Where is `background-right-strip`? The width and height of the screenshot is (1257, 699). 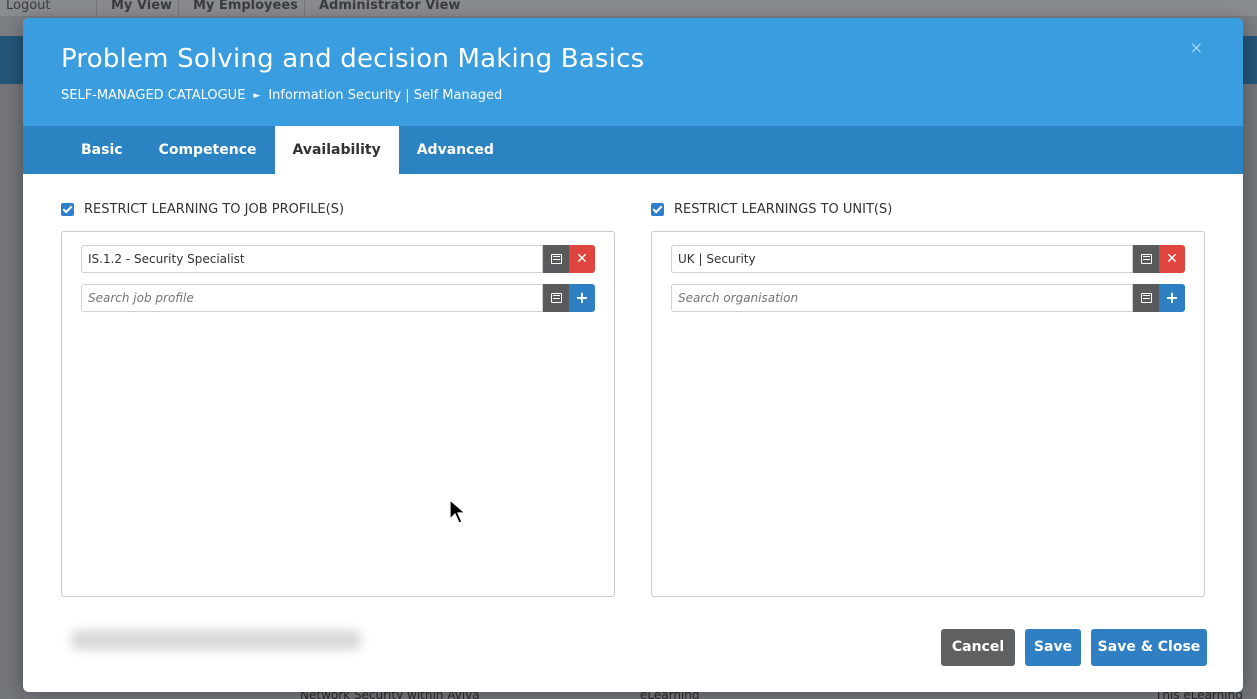 background-right-strip is located at coordinates (1249, 391).